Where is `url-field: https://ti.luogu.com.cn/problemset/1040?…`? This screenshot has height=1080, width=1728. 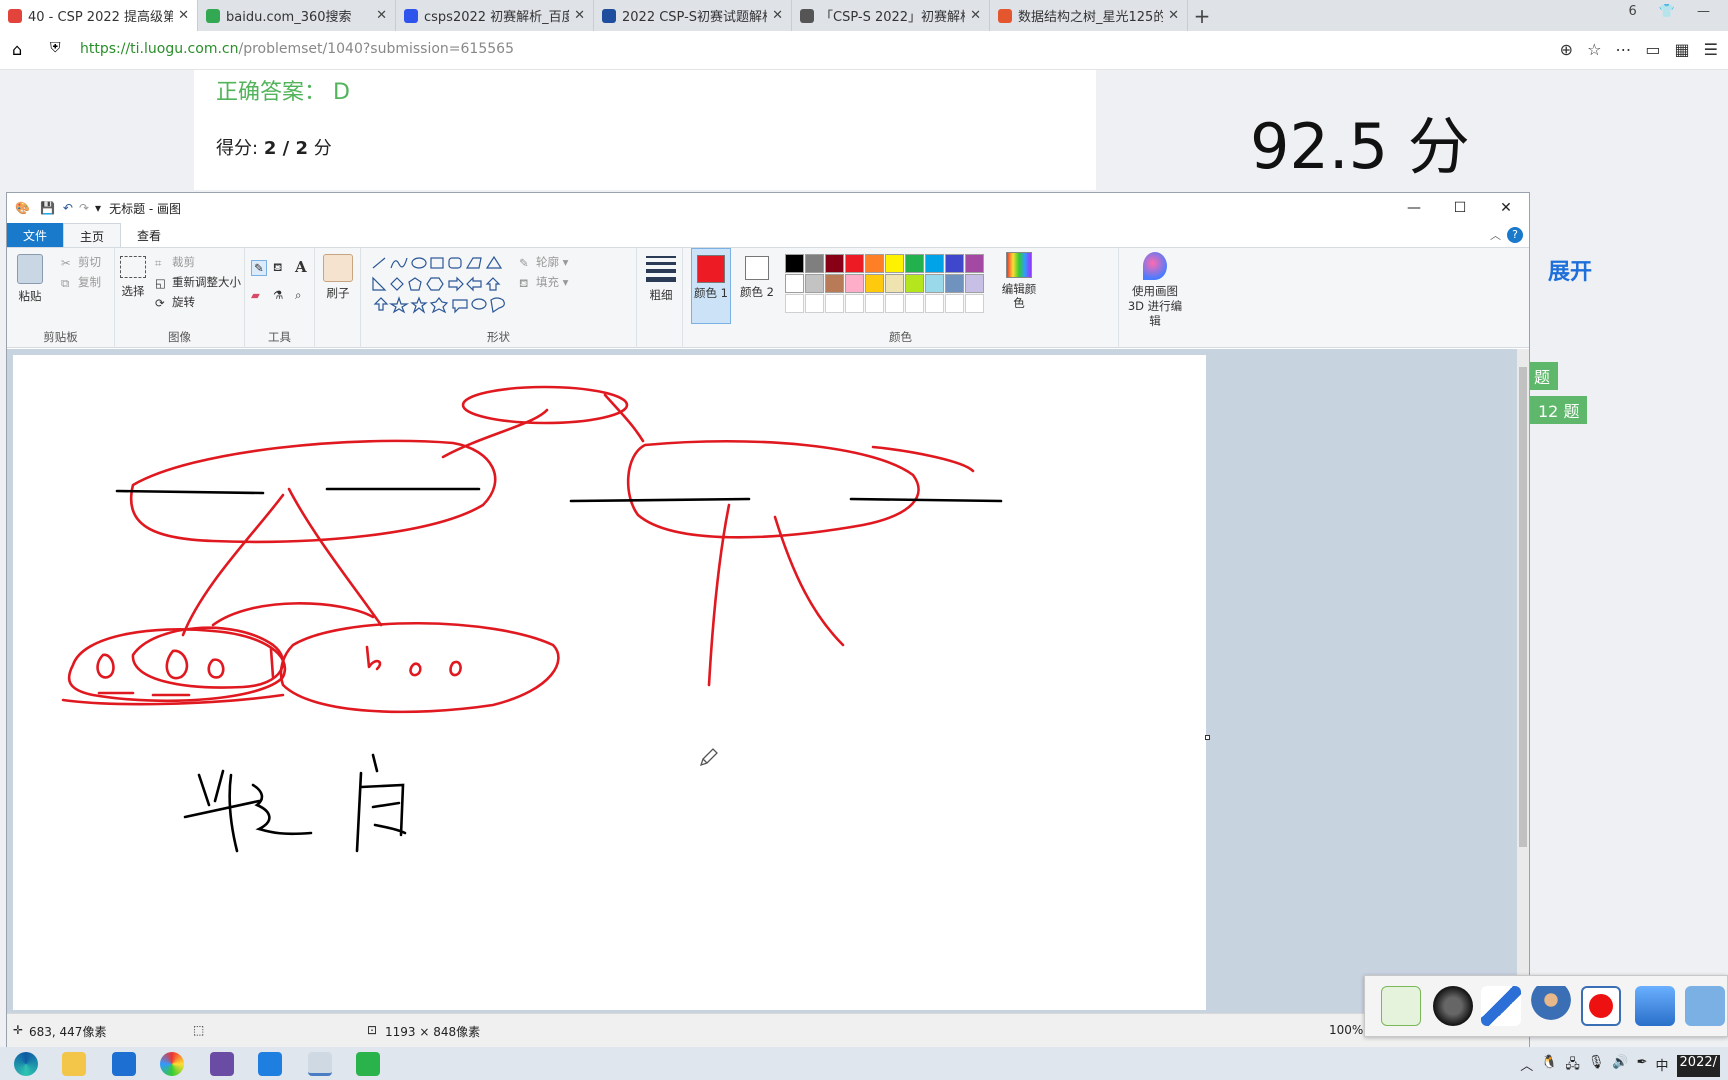
url-field: https://ti.luogu.com.cn/problemset/1040?… is located at coordinates (297, 49).